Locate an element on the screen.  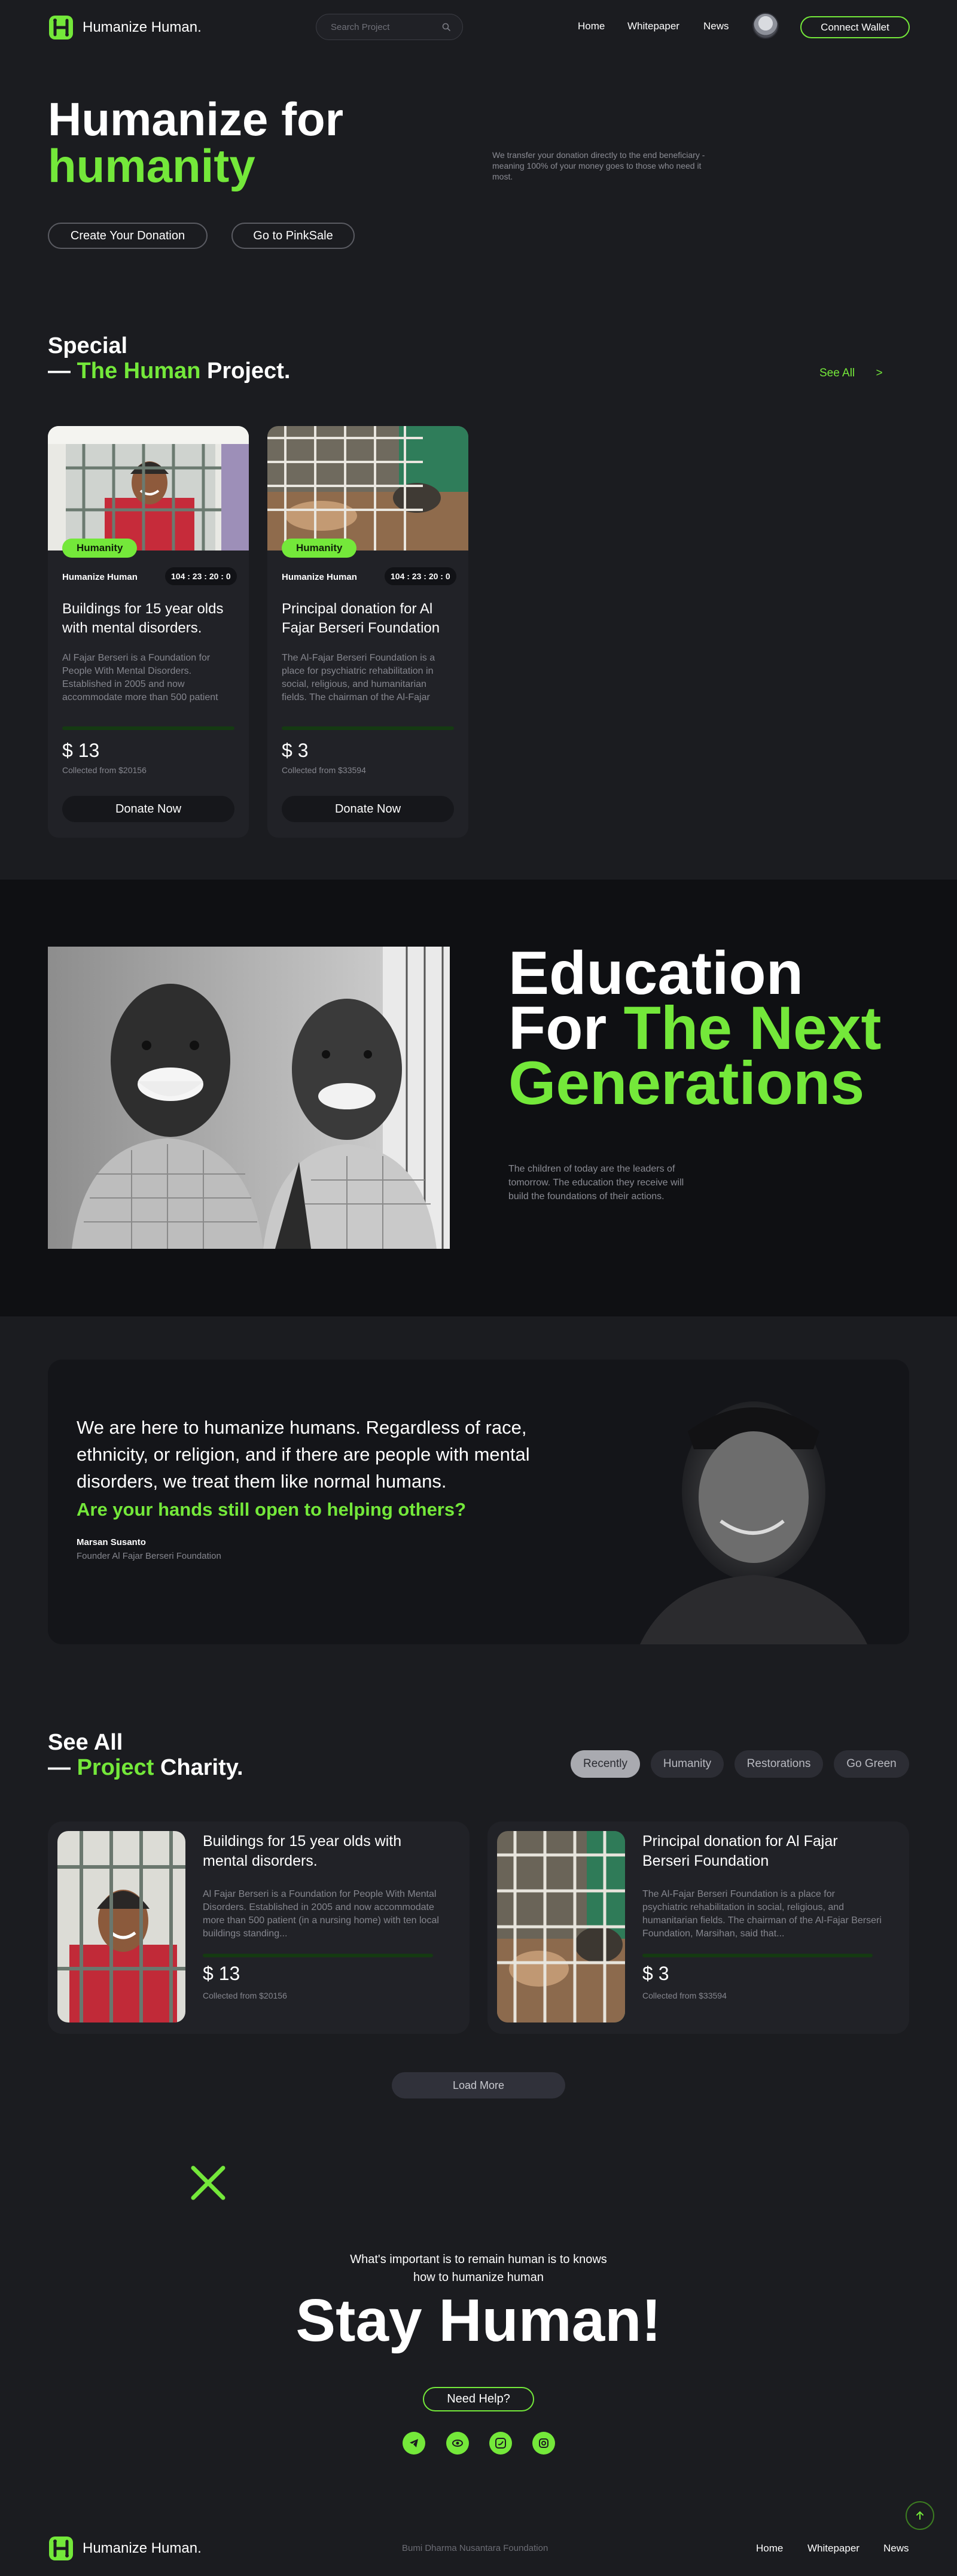
telegram-icon is located at coordinates (414, 2443).